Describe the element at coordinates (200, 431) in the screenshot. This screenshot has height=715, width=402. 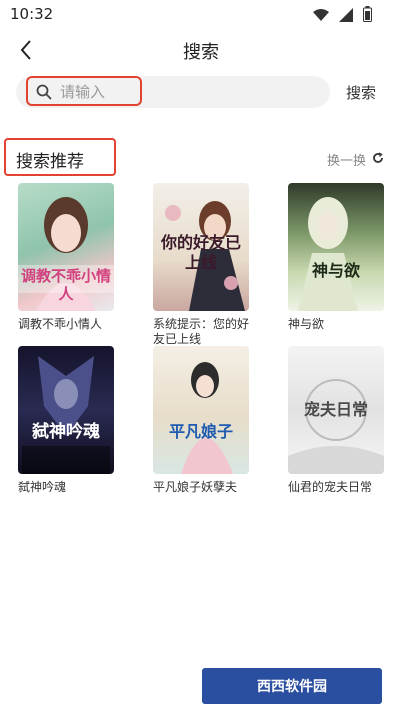
I see `cover-text: 平凡娘子` at that location.